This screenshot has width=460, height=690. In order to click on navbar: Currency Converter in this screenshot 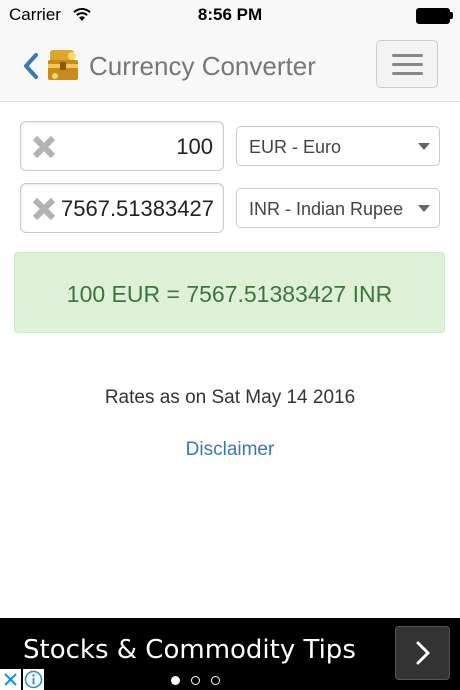, I will do `click(230, 66)`.